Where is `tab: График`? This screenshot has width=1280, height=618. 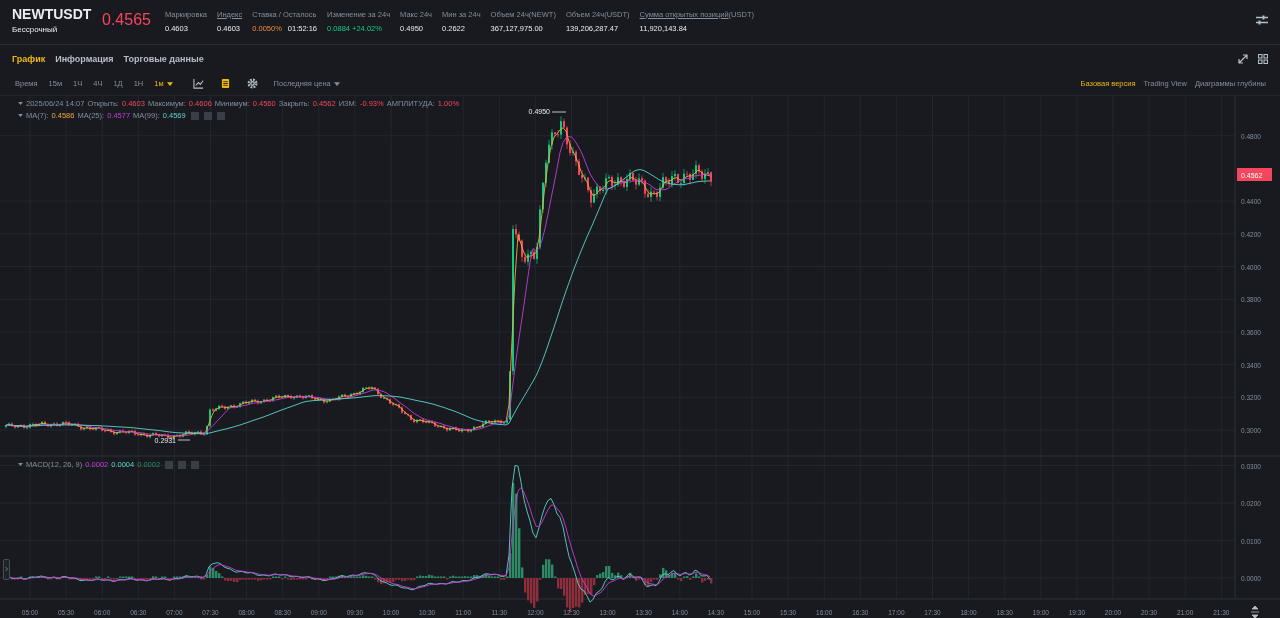 tab: График is located at coordinates (29, 58).